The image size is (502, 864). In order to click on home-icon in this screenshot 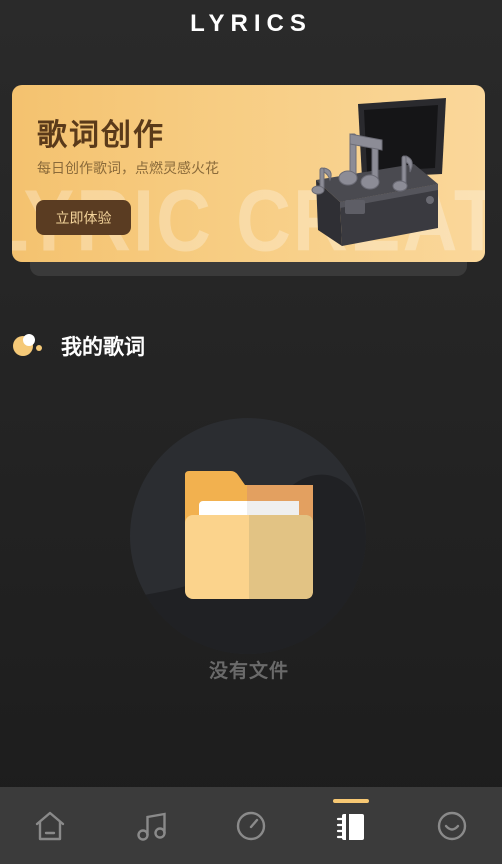, I will do `click(50, 825)`.